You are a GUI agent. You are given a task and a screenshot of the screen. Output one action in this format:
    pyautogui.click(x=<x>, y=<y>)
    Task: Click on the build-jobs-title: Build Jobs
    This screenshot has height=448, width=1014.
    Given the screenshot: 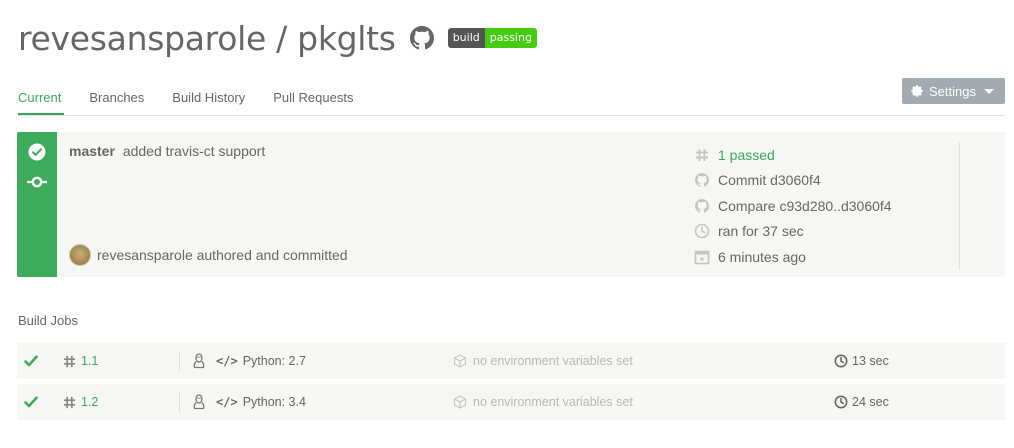 What is the action you would take?
    pyautogui.click(x=48, y=320)
    